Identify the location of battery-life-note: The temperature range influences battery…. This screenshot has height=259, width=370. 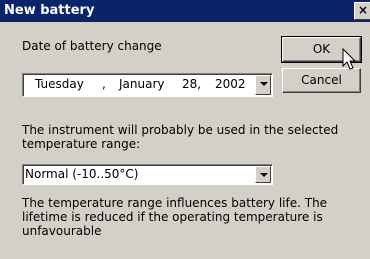
(175, 217).